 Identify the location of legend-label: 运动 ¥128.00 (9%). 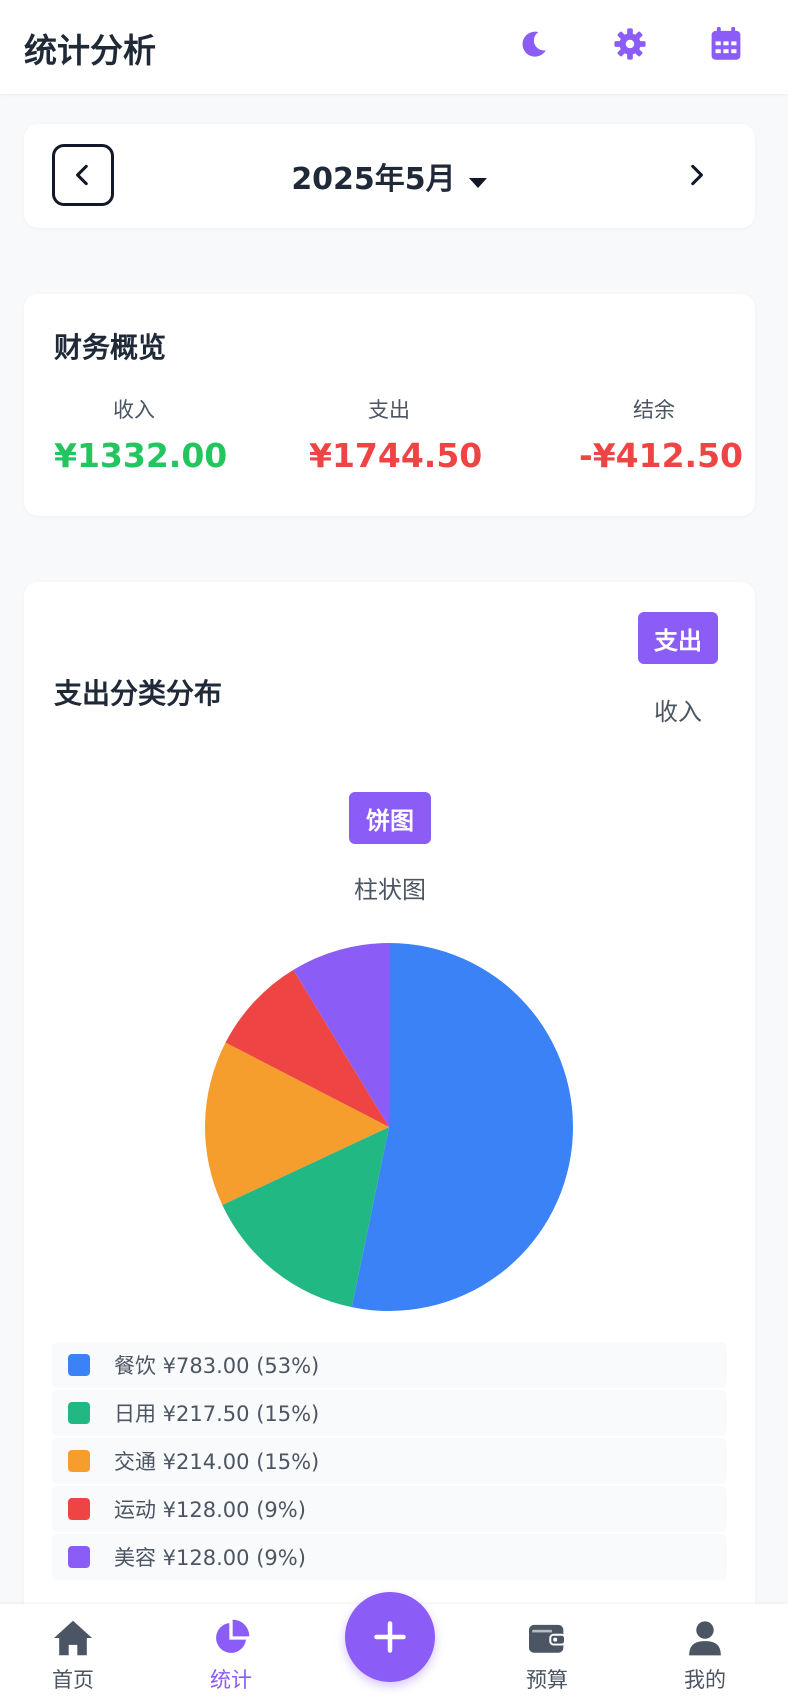
(210, 1510).